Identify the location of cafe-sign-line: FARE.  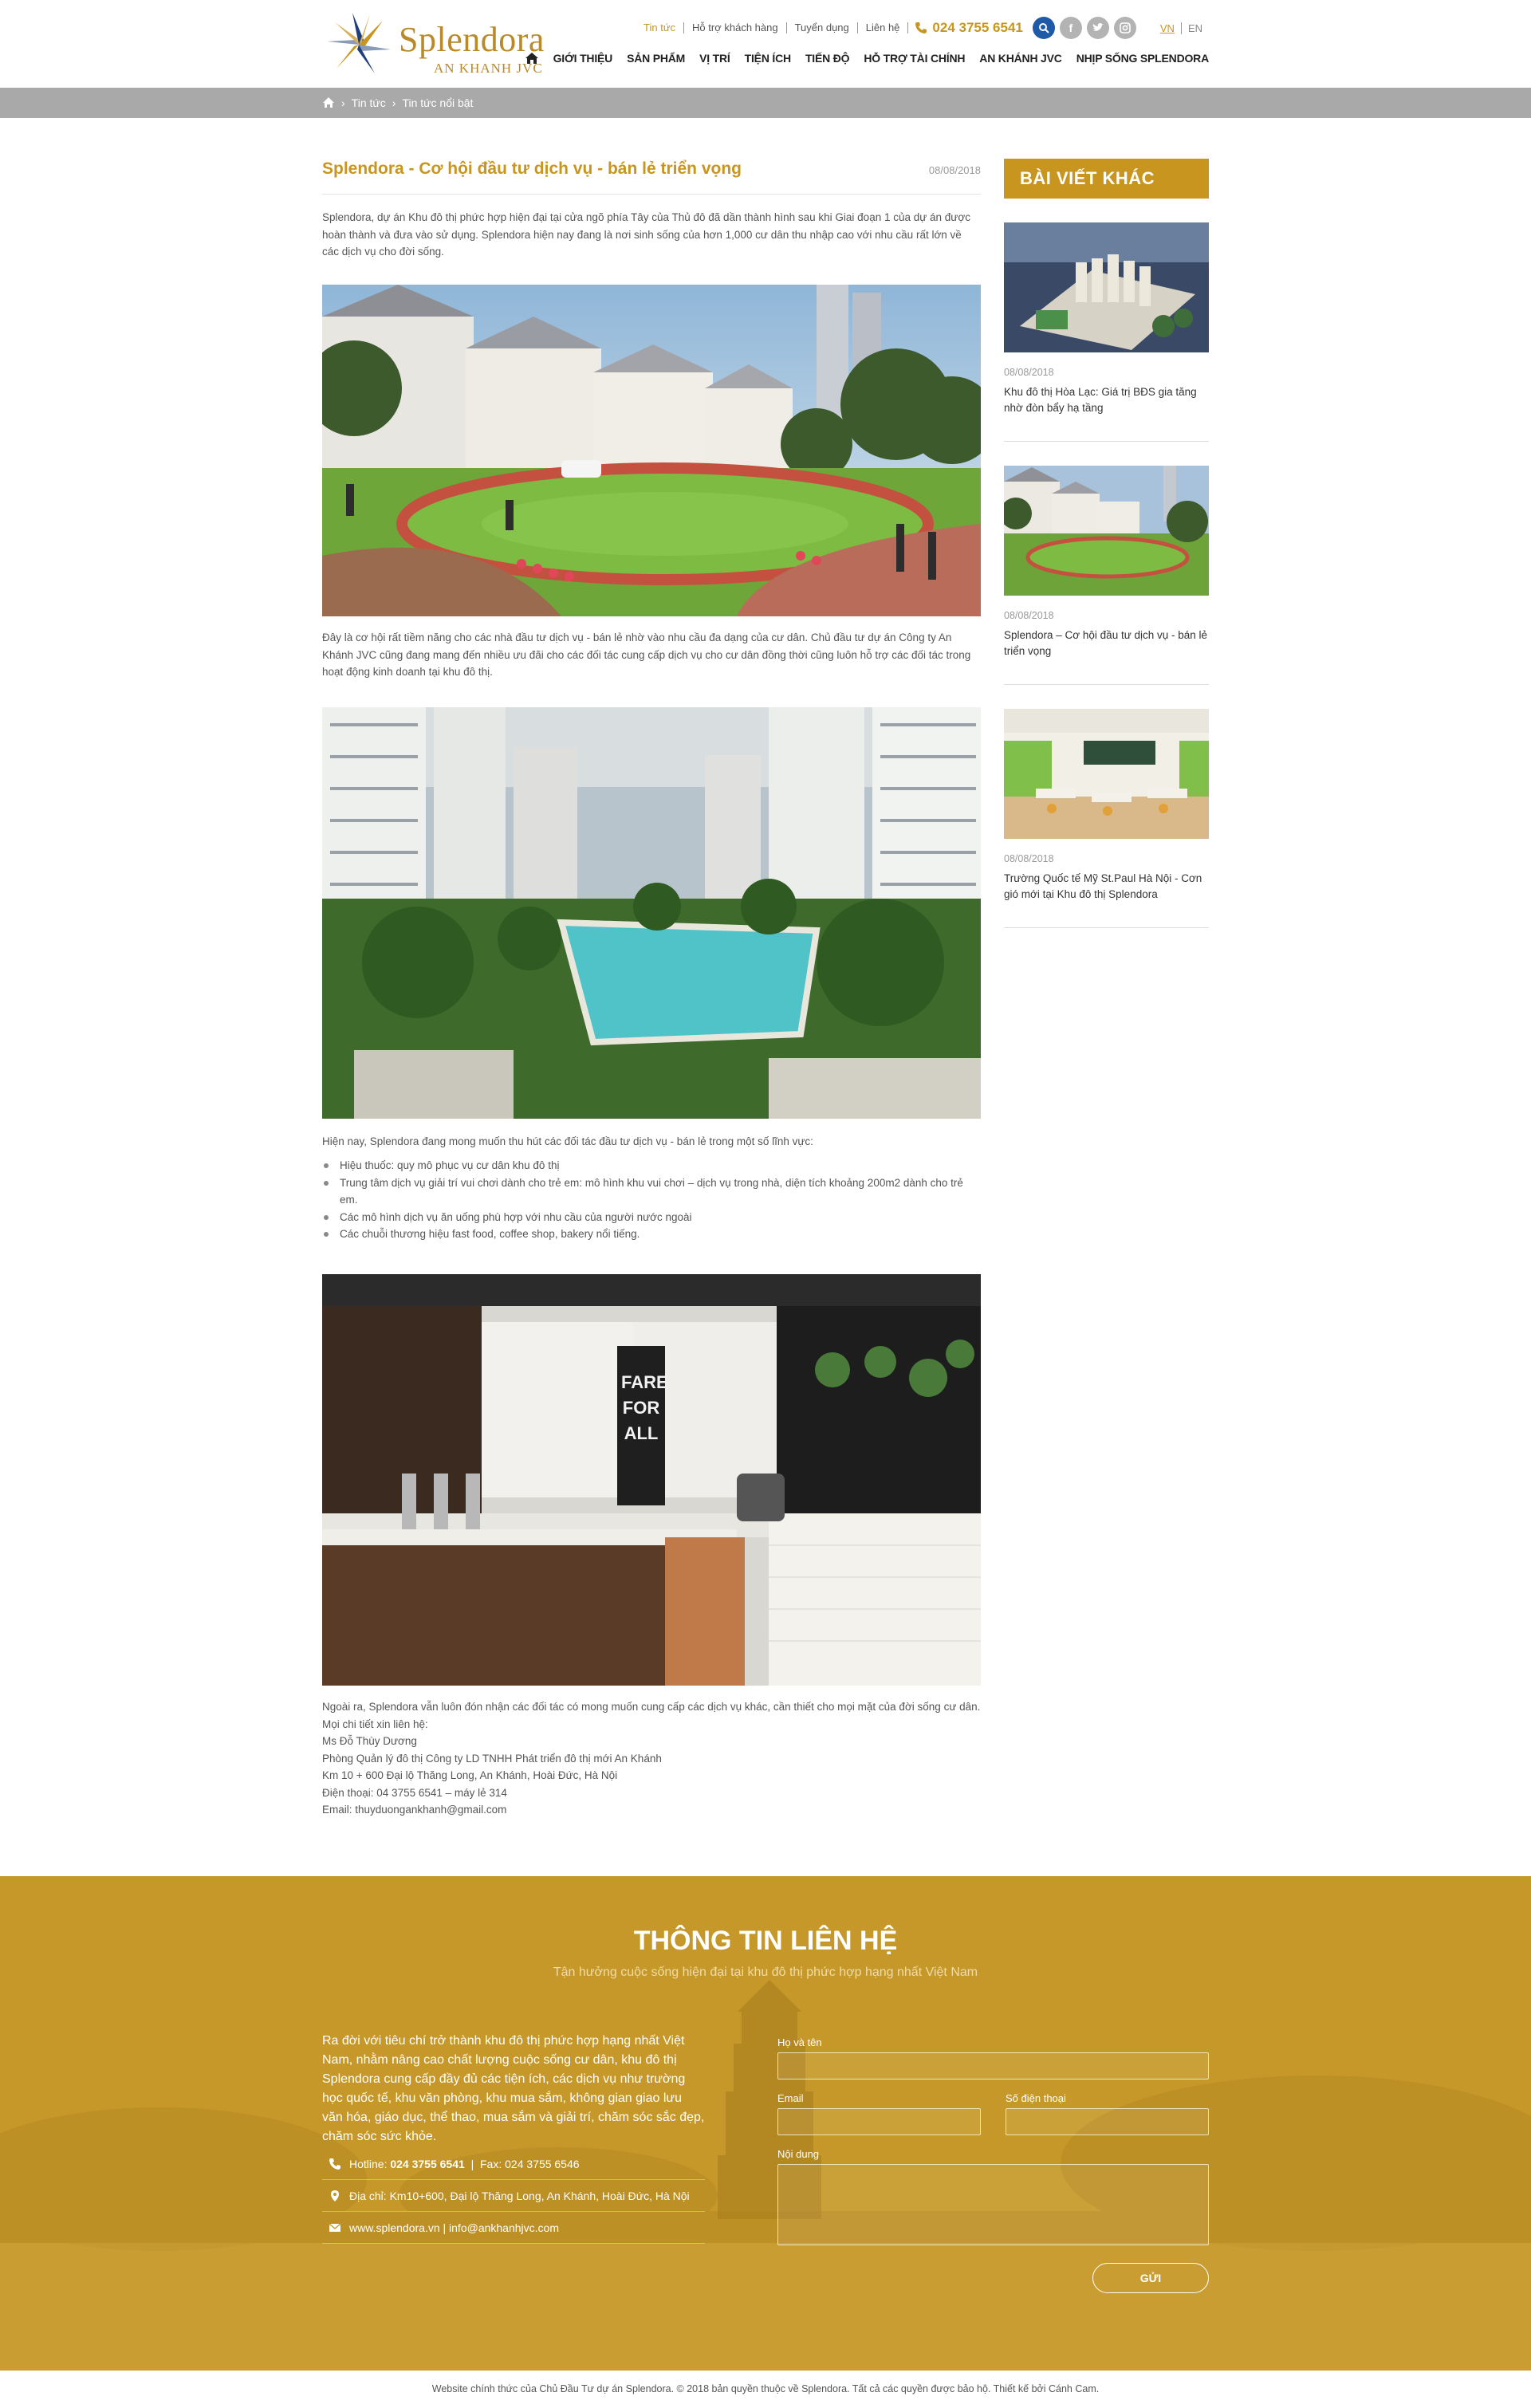
(644, 1382).